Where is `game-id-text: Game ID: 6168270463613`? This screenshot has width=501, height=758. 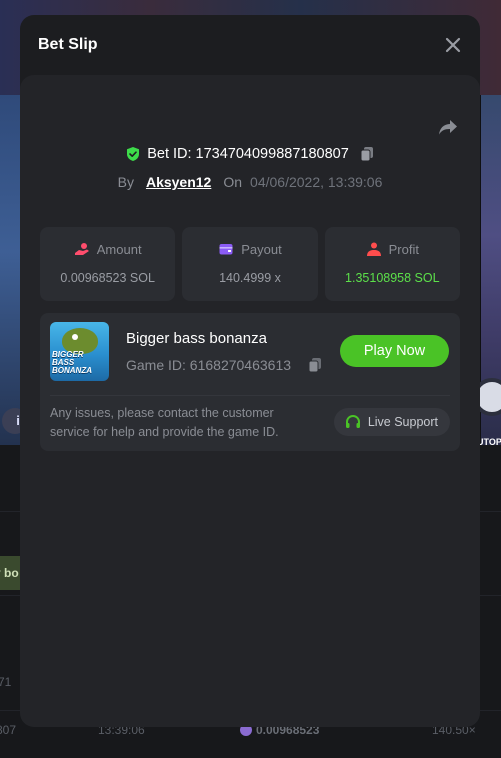 game-id-text: Game ID: 6168270463613 is located at coordinates (208, 365).